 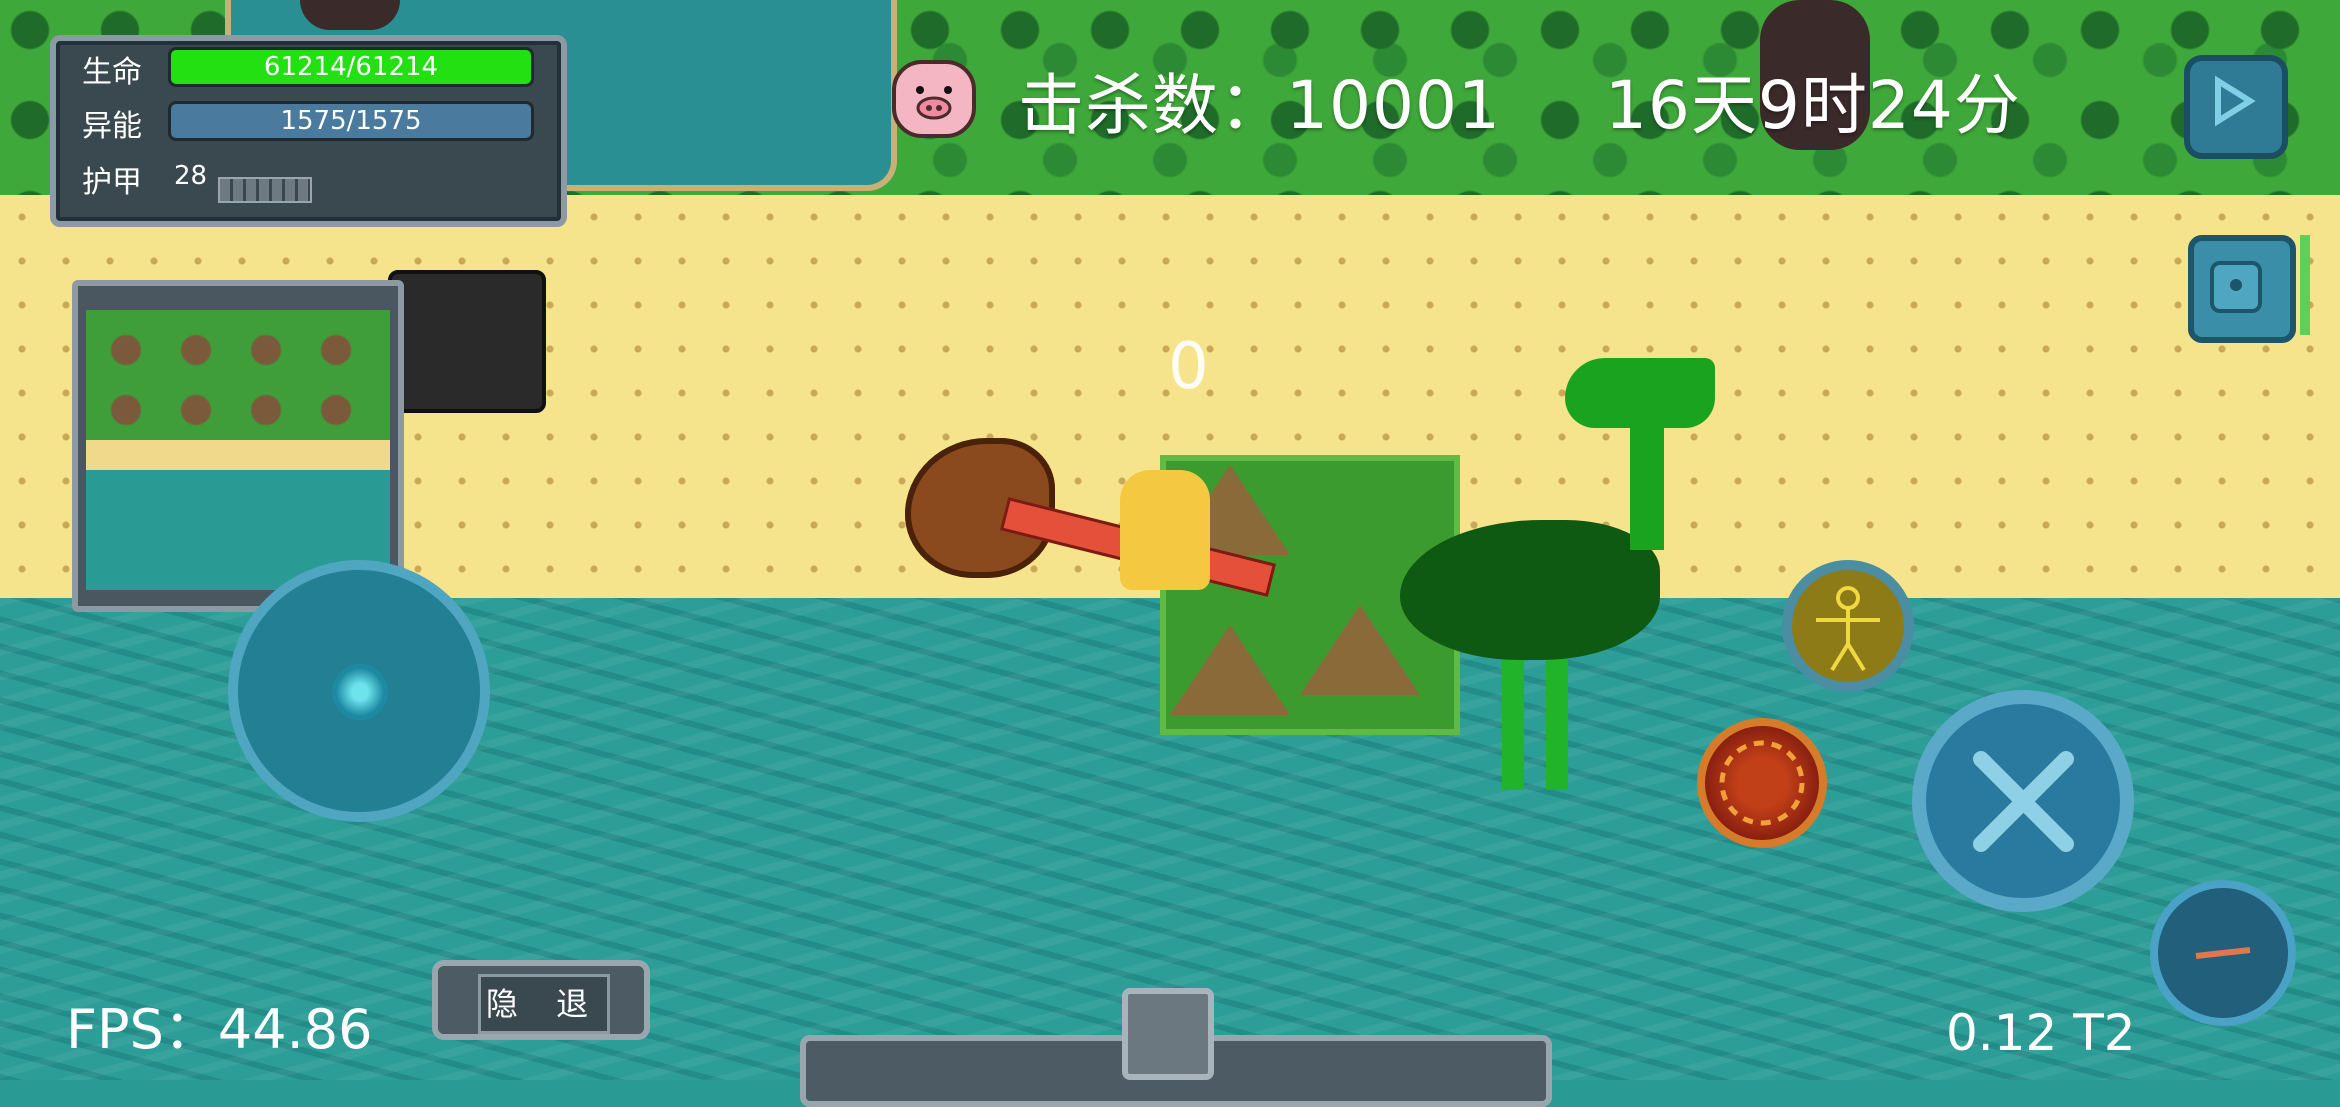 I want to click on minimap-beach, so click(x=238, y=455).